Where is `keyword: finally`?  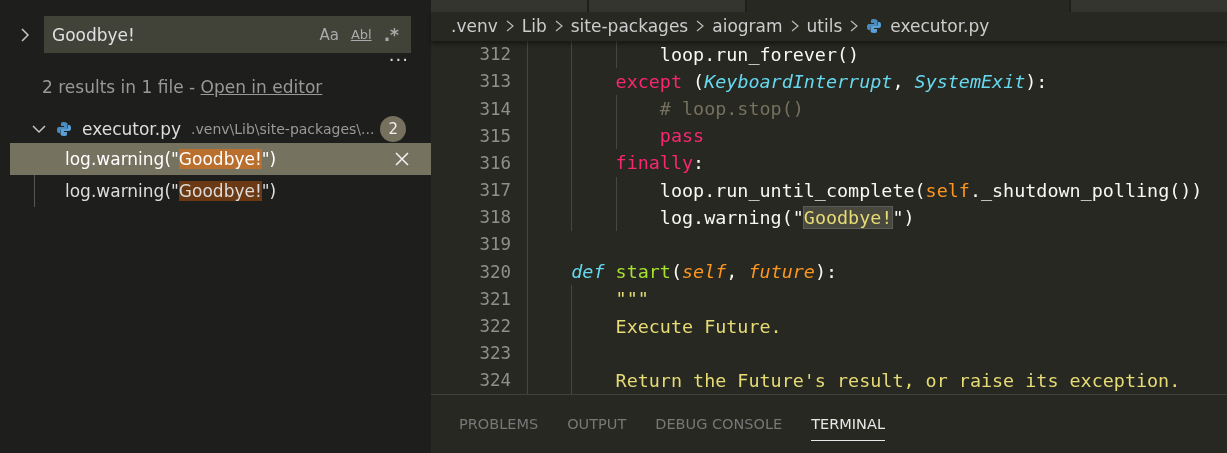
keyword: finally is located at coordinates (654, 163).